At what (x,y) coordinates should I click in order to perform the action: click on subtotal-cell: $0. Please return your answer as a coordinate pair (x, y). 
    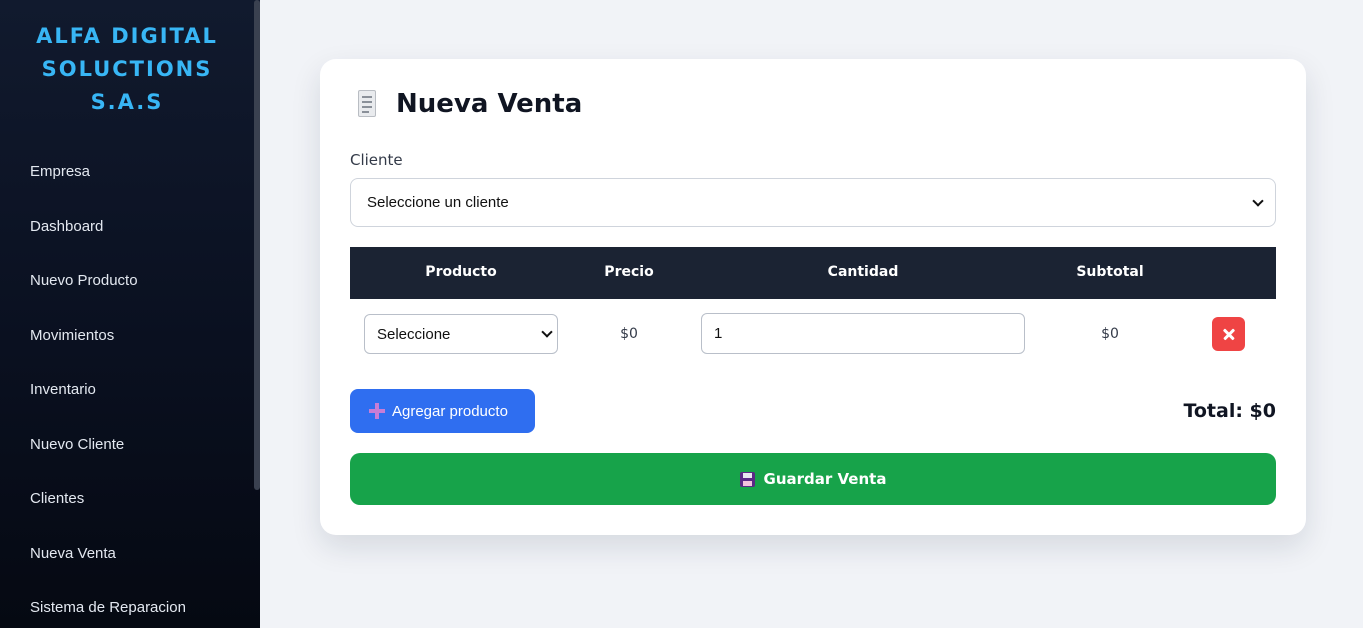
    Looking at the image, I should click on (1110, 334).